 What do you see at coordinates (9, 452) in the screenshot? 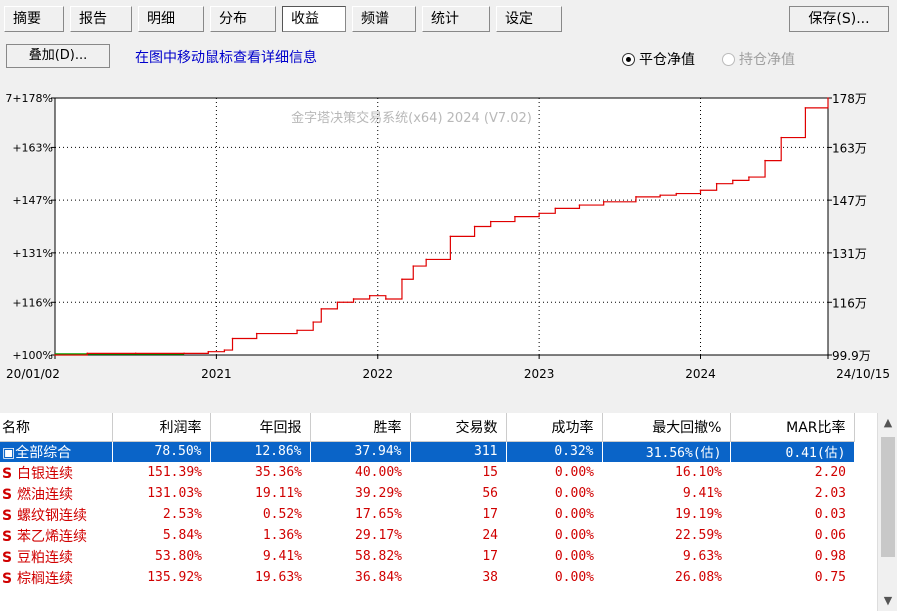
I see `folder-icon: ▣` at bounding box center [9, 452].